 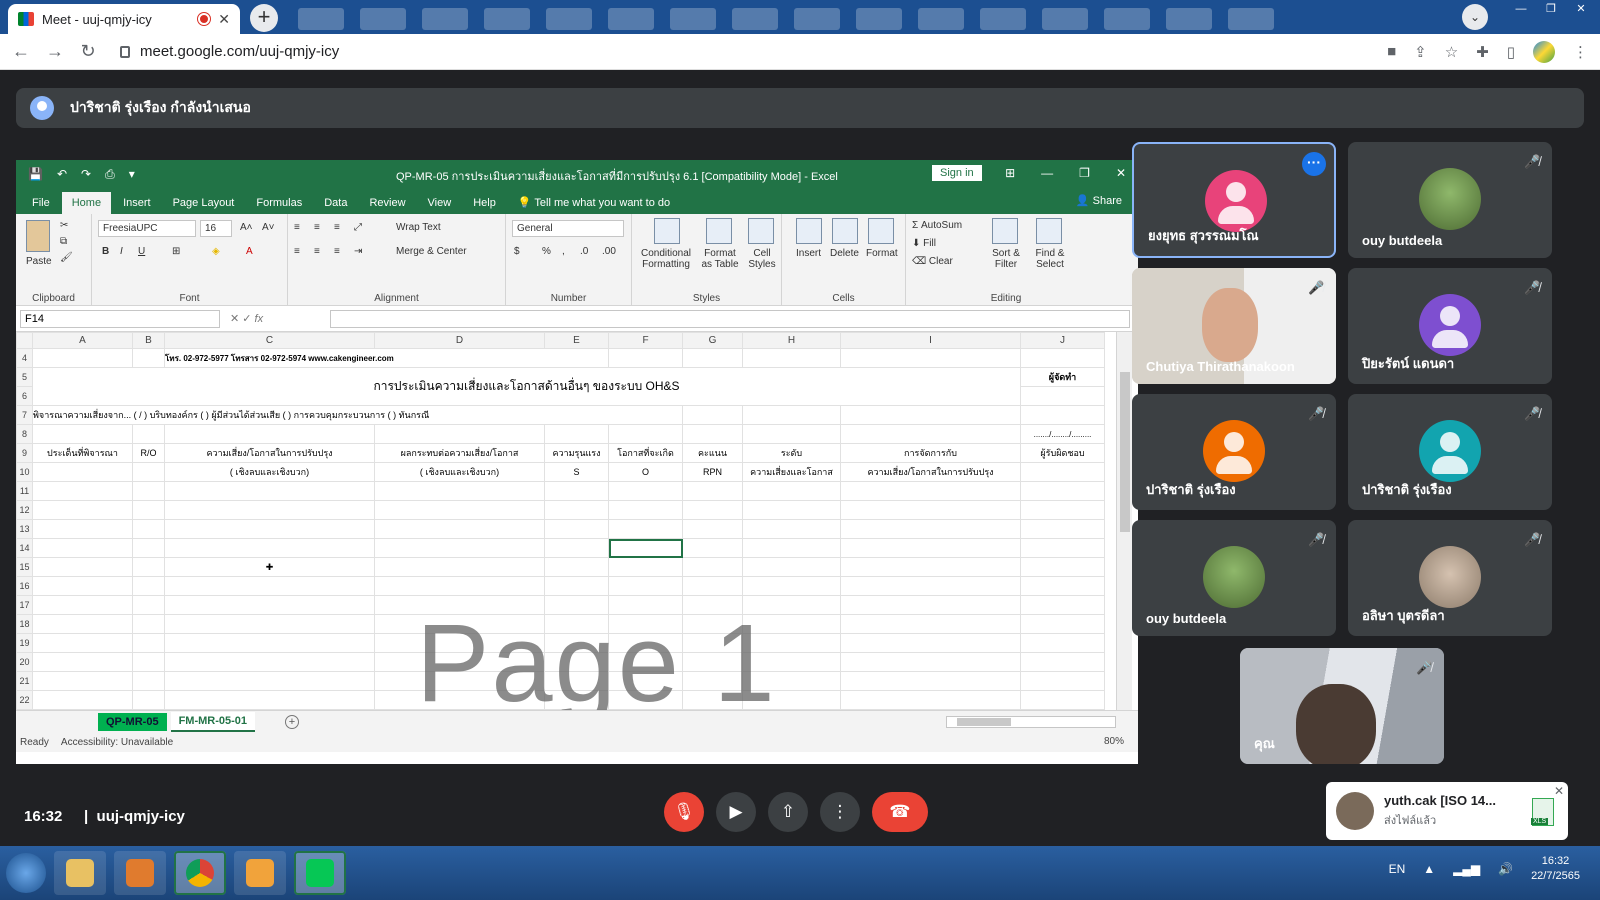 What do you see at coordinates (932, 261) in the screenshot?
I see `clear-button: ⌫ Clear` at bounding box center [932, 261].